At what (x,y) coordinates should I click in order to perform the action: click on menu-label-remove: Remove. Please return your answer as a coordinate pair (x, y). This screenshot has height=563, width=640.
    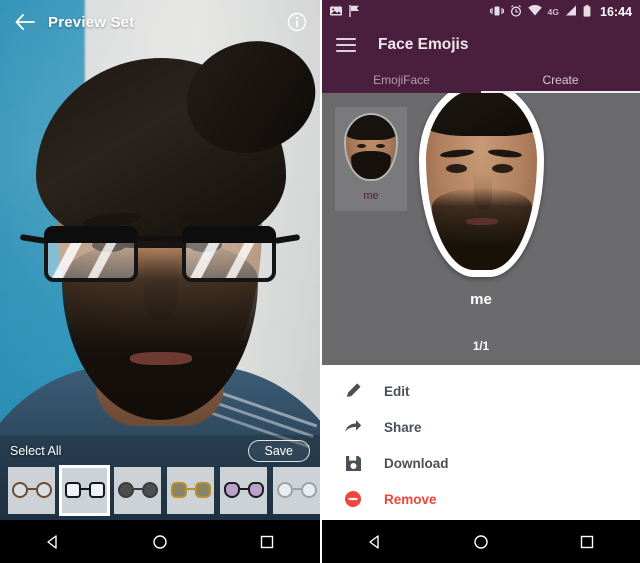
    Looking at the image, I should click on (410, 499).